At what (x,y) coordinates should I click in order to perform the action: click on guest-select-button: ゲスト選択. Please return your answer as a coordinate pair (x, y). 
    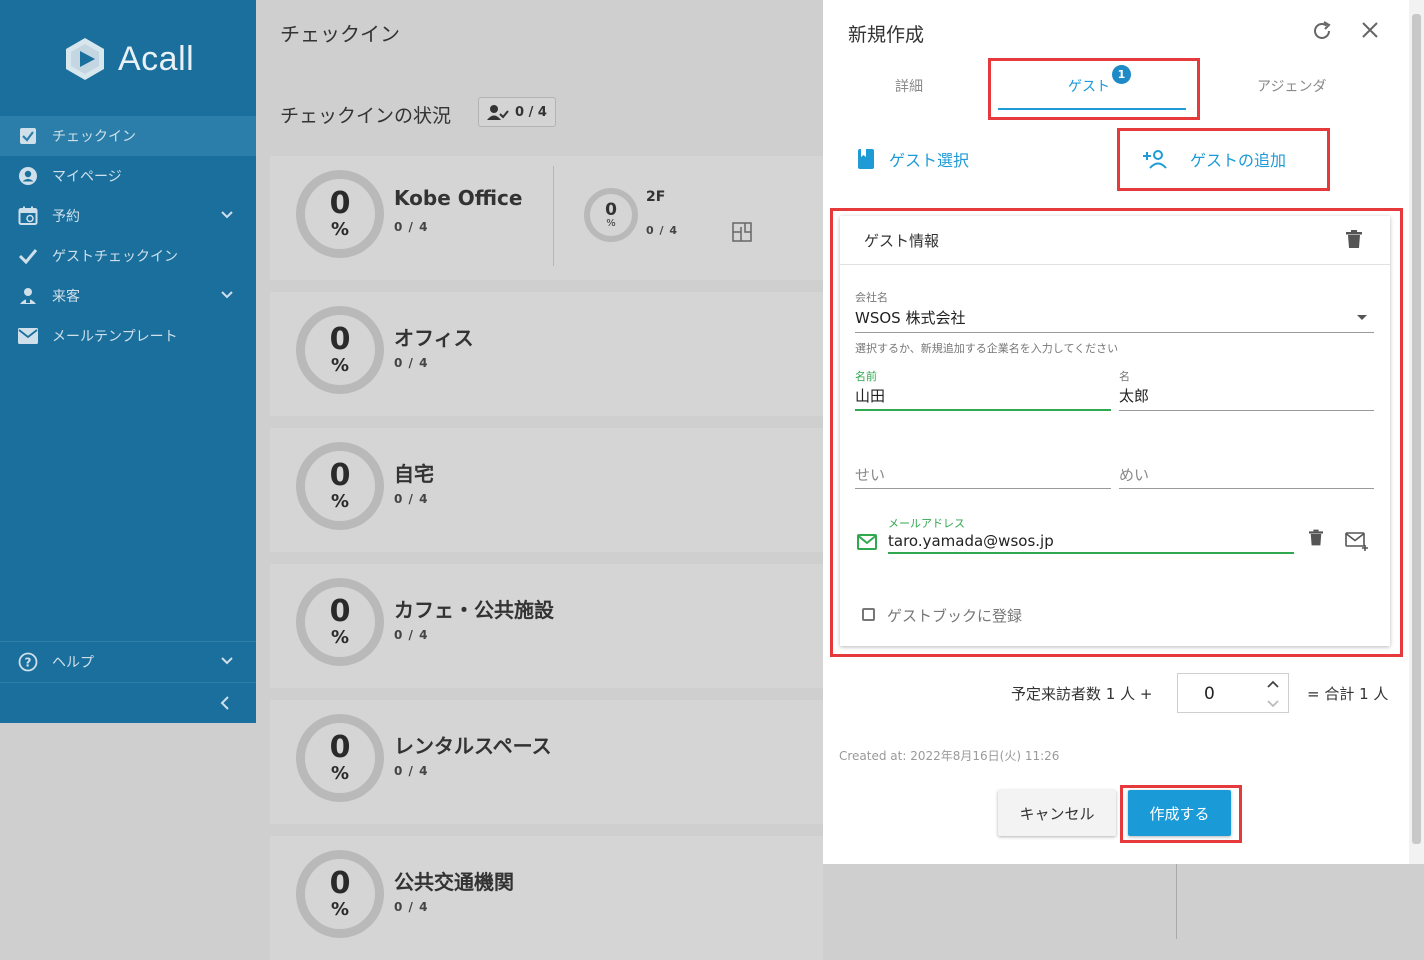
    Looking at the image, I should click on (913, 159).